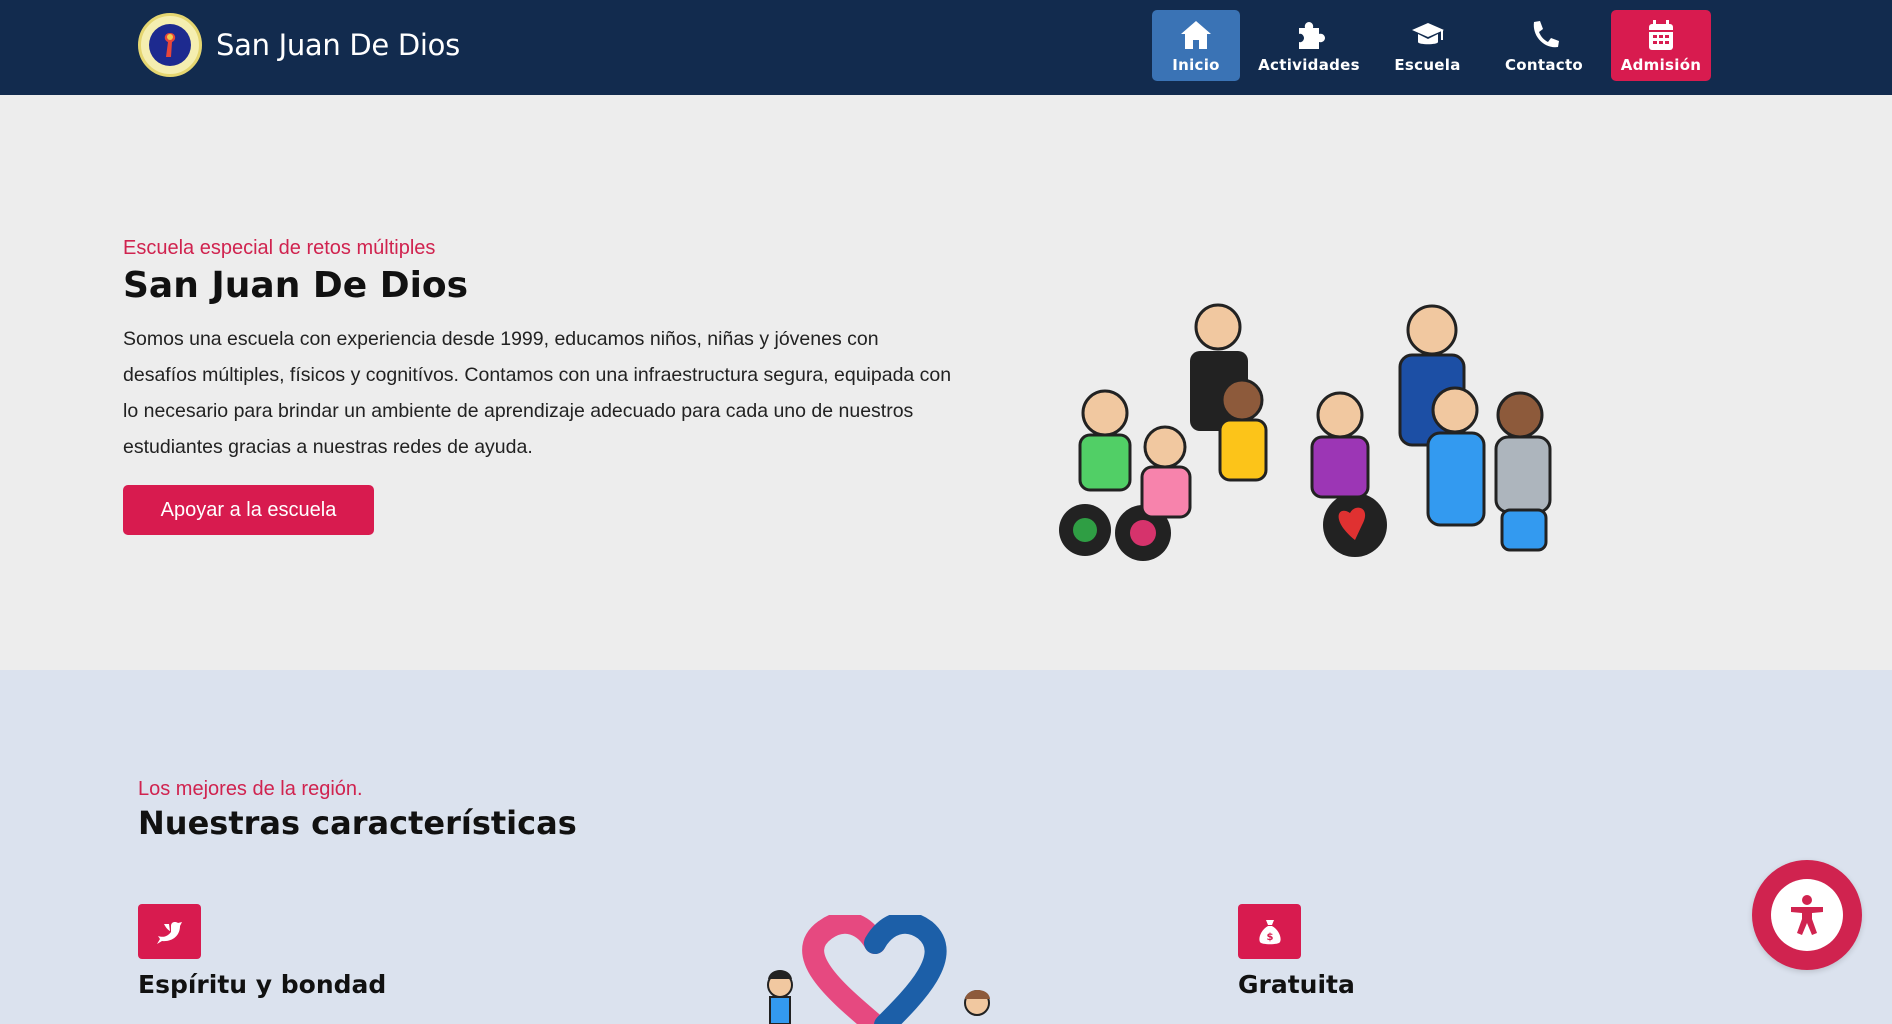  What do you see at coordinates (1544, 64) in the screenshot?
I see `nav-contacto-label: Contacto` at bounding box center [1544, 64].